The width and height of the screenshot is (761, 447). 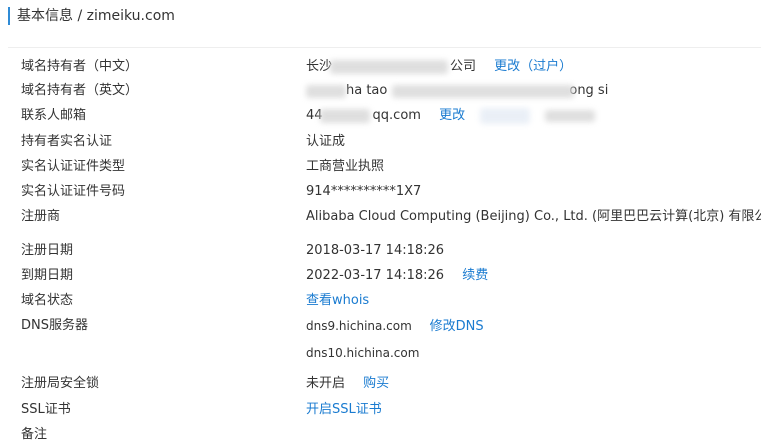 I want to click on email-value-tail: qq.com, so click(x=396, y=115).